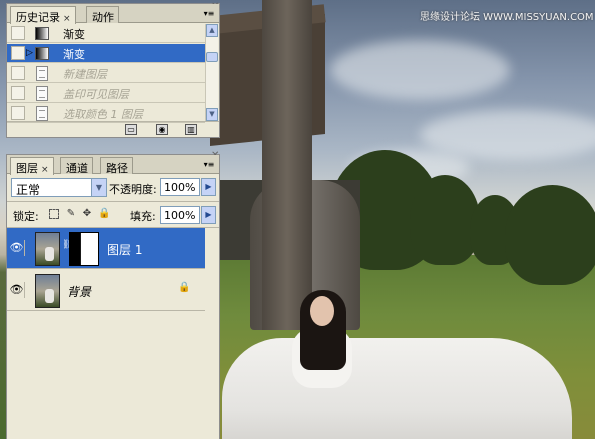 This screenshot has width=595, height=439. Describe the element at coordinates (397, 388) in the screenshot. I see `wedding-dress` at that location.